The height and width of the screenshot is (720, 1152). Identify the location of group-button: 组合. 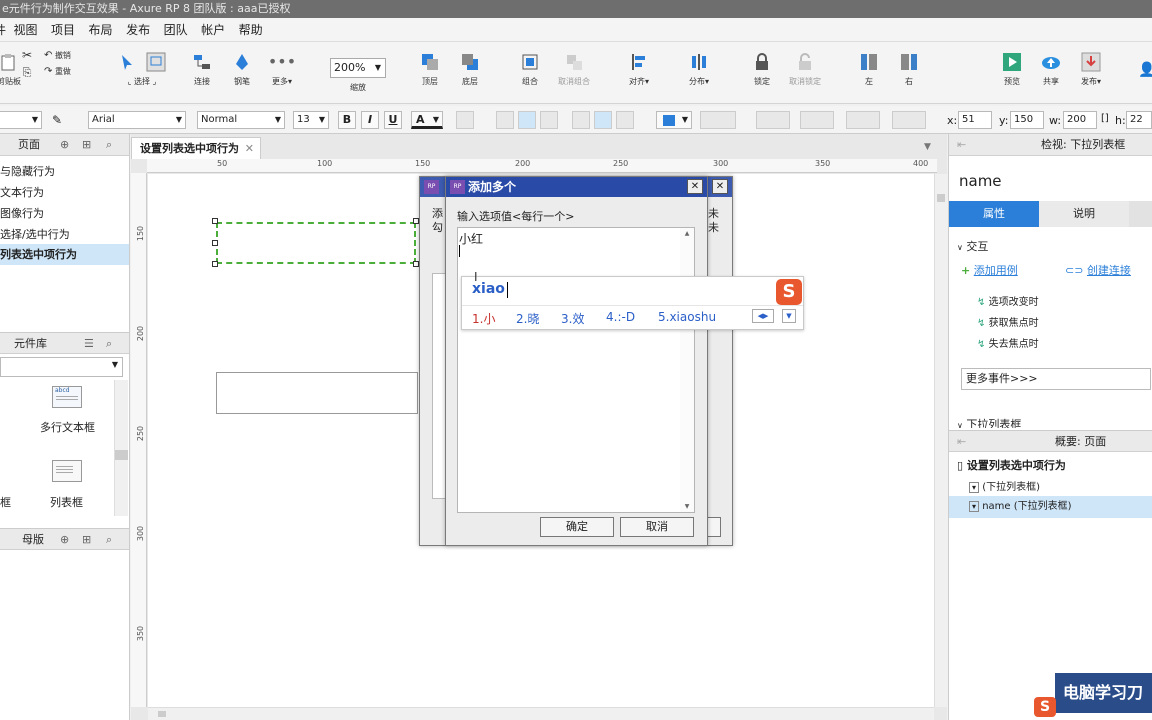
(530, 69).